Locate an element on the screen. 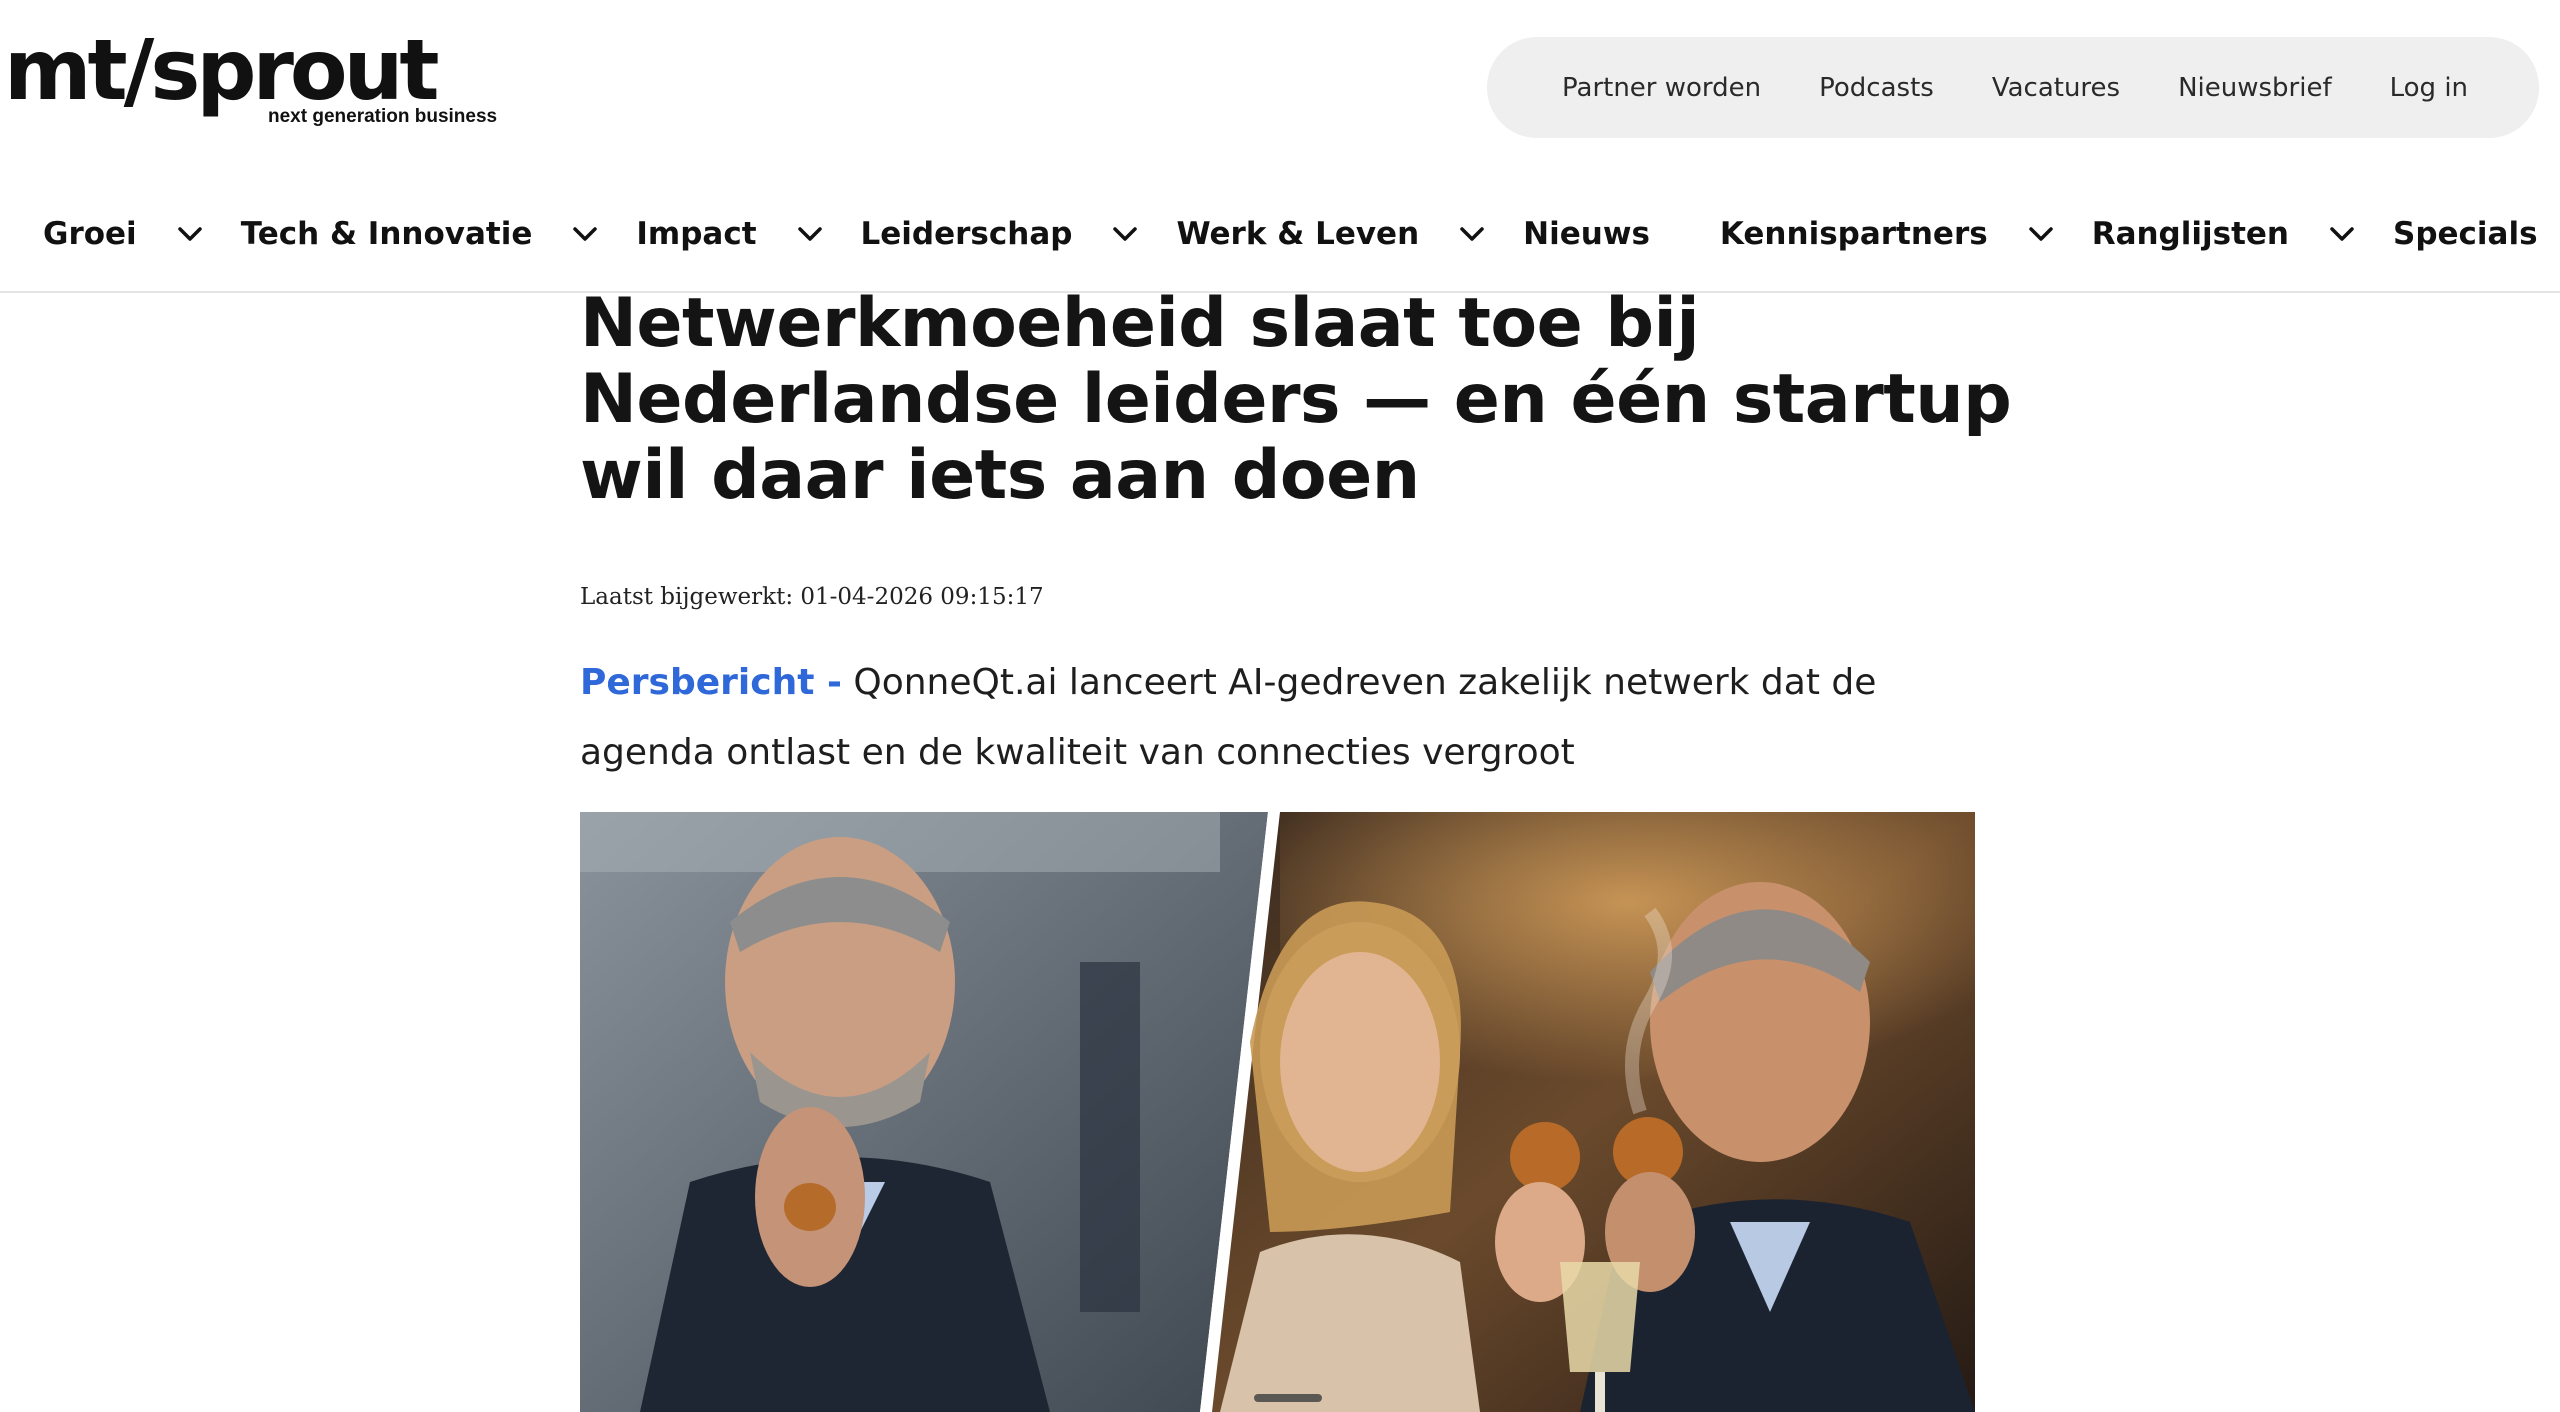 Image resolution: width=2560 pixels, height=1412 pixels. nav-item-label: Impact is located at coordinates (696, 234).